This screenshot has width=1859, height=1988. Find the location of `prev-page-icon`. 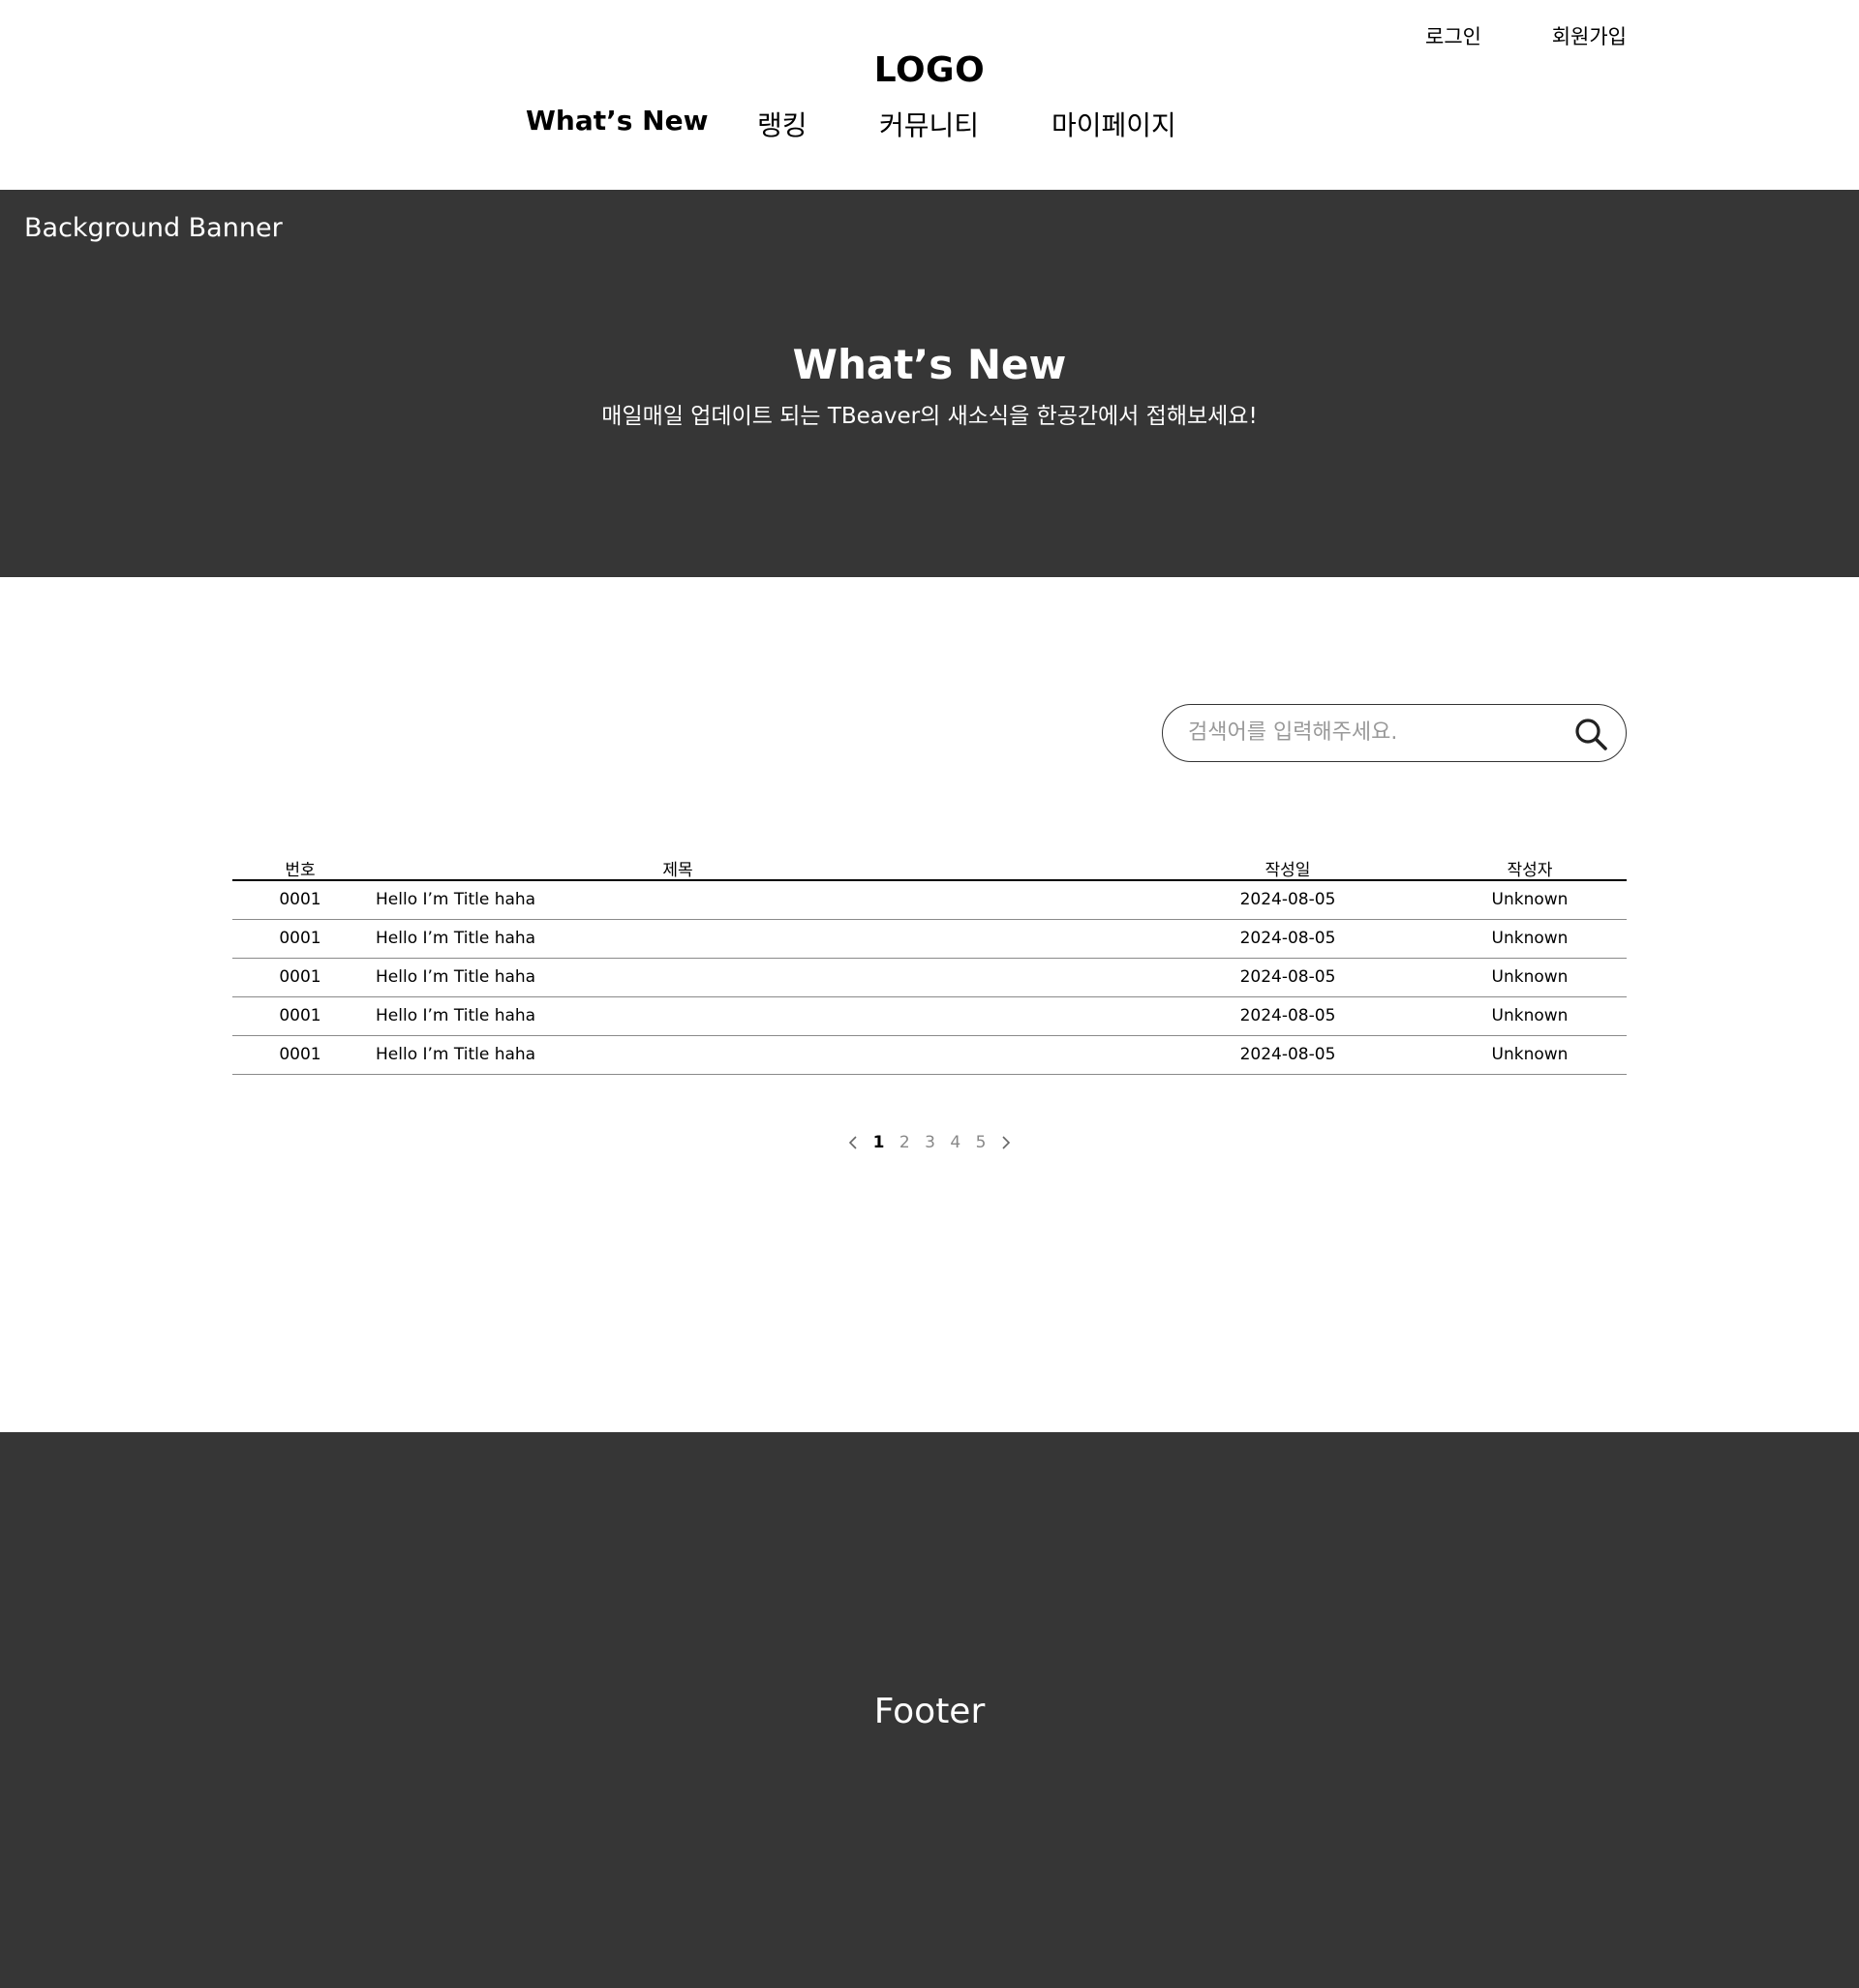

prev-page-icon is located at coordinates (853, 1142).